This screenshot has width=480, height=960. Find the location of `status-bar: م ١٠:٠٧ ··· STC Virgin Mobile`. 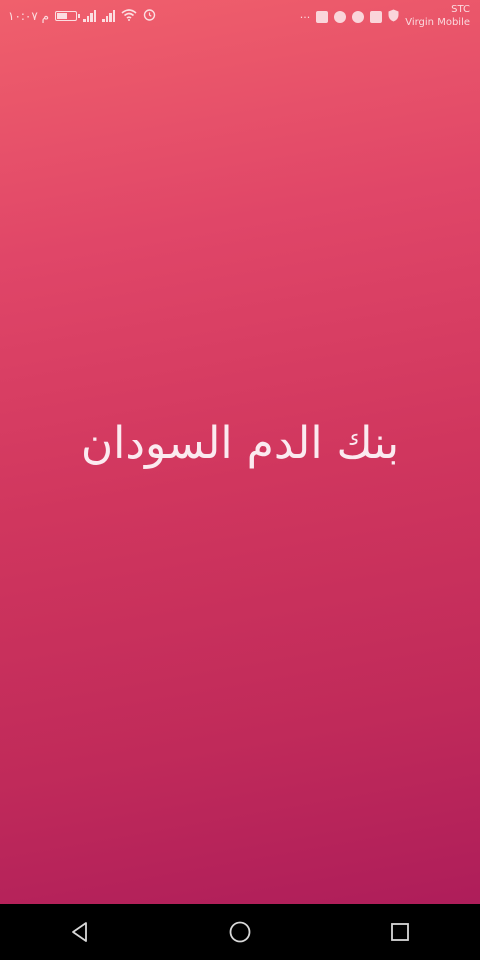

status-bar: م ١٠:٠٧ ··· STC Virgin Mobile is located at coordinates (240, 17).